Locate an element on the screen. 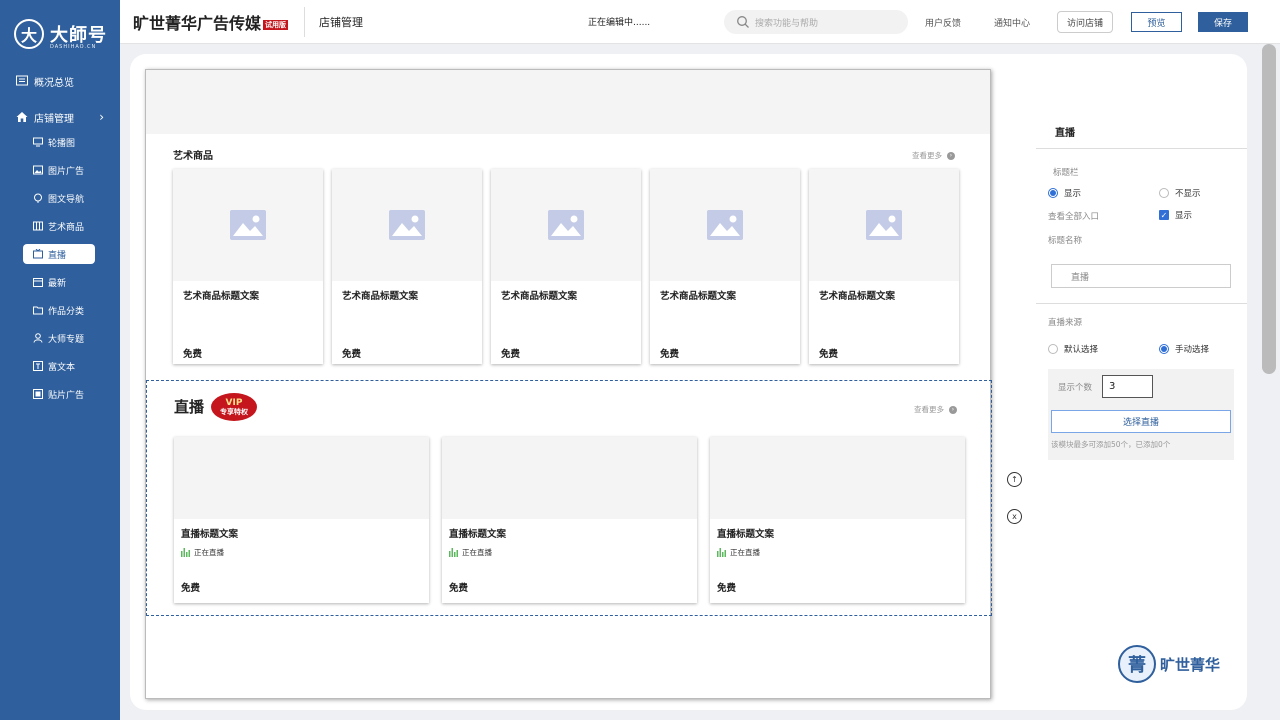  breadcrumb: 店铺管理 is located at coordinates (341, 22).